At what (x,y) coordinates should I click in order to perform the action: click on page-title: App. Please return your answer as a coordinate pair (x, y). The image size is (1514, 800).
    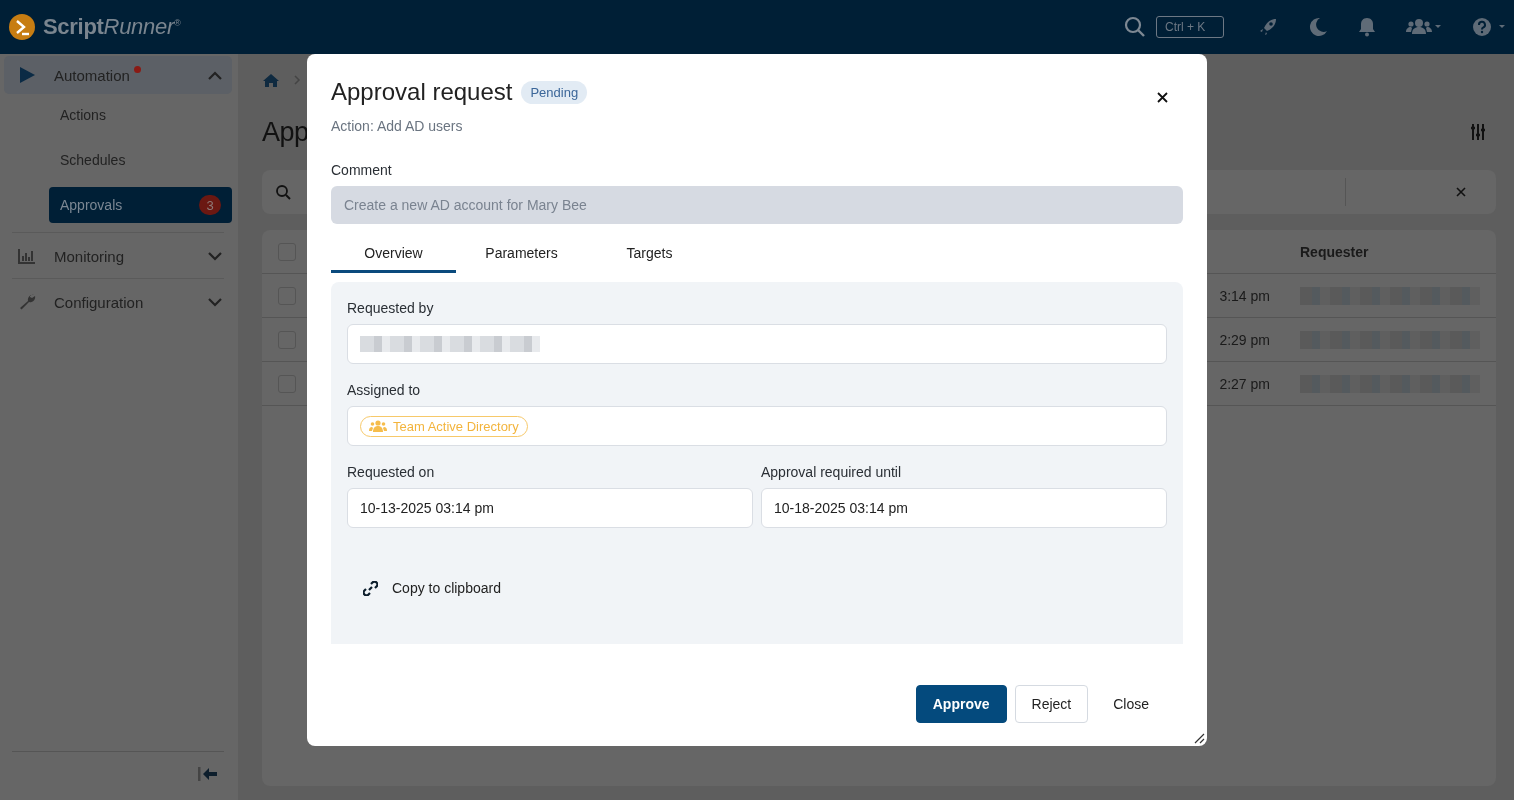
    Looking at the image, I should click on (285, 132).